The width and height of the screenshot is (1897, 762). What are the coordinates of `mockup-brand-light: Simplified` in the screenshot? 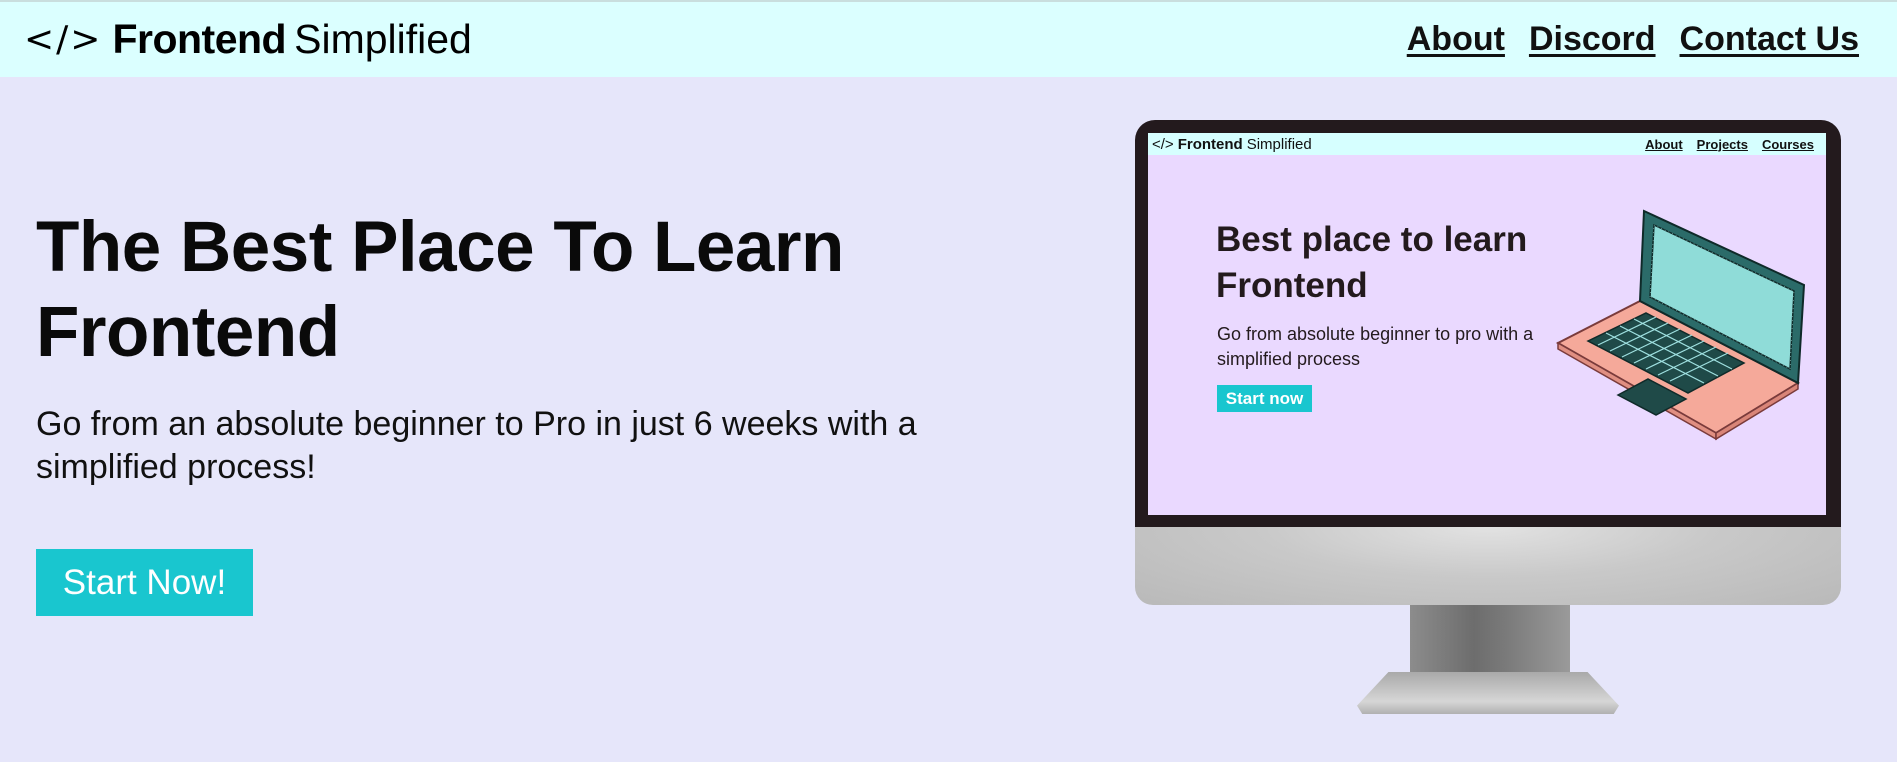 It's located at (1279, 144).